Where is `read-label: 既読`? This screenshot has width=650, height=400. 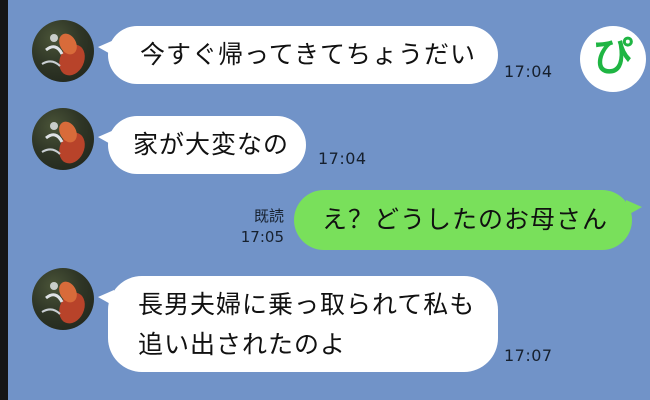 read-label: 既読 is located at coordinates (268, 216).